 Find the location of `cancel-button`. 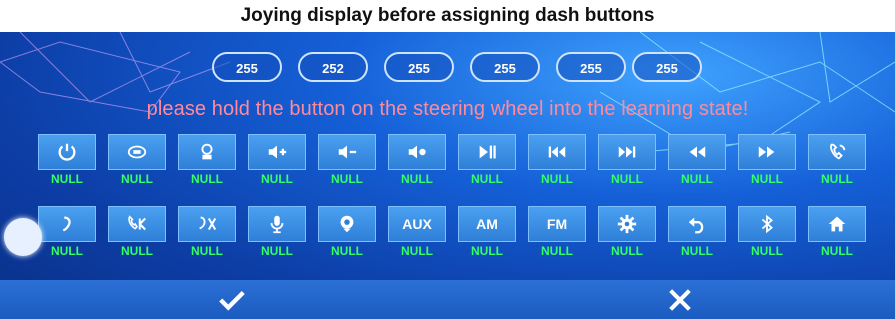

cancel-button is located at coordinates (680, 300).